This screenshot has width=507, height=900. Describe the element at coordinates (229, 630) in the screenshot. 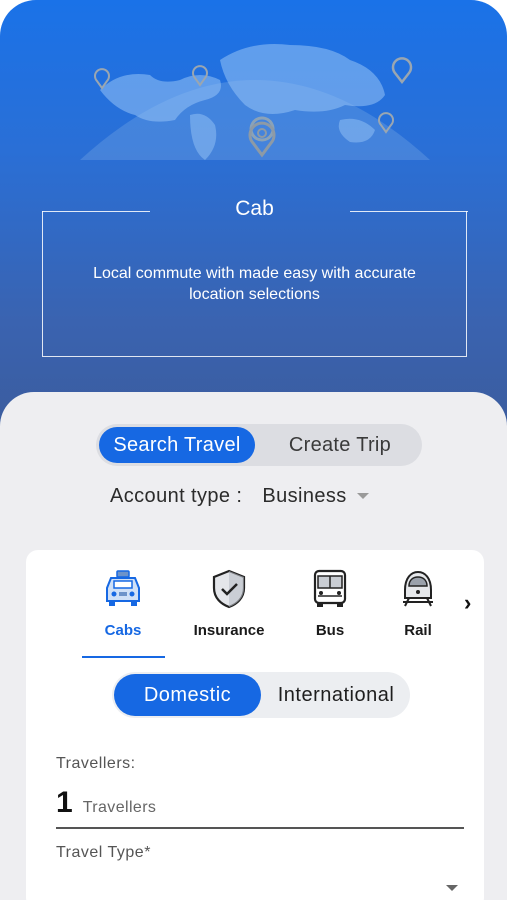

I see `category-label: Insurance` at that location.